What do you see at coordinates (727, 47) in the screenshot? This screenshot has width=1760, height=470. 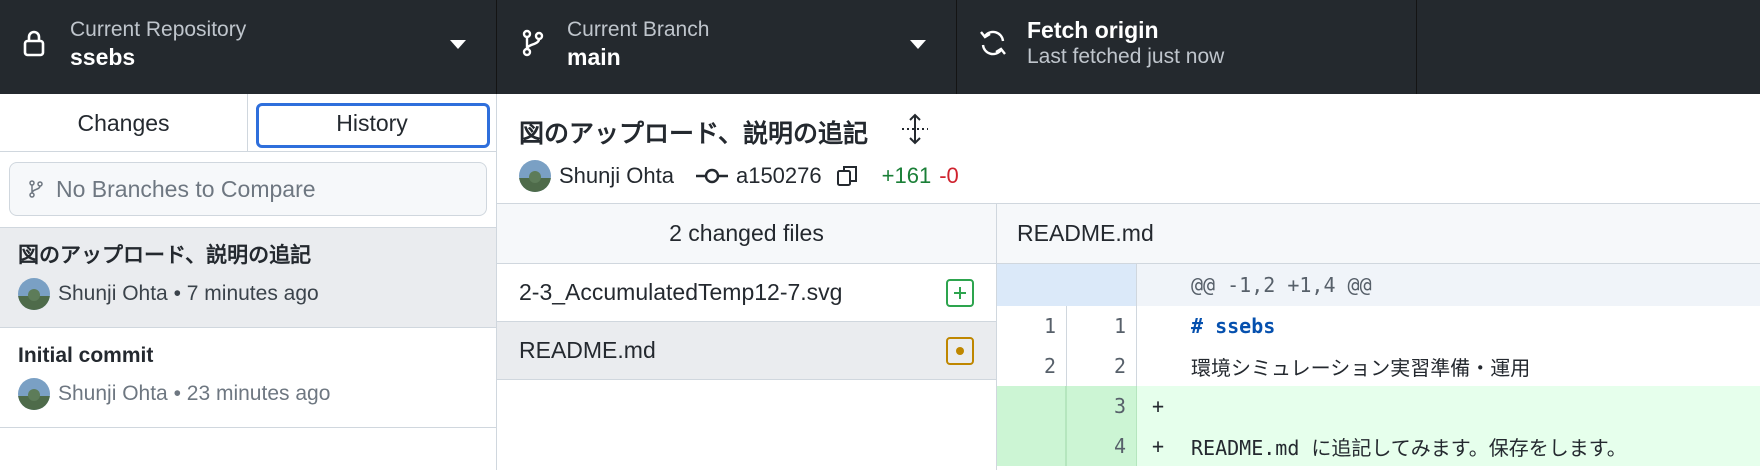 I see `current-branch-button: Current Branch main` at bounding box center [727, 47].